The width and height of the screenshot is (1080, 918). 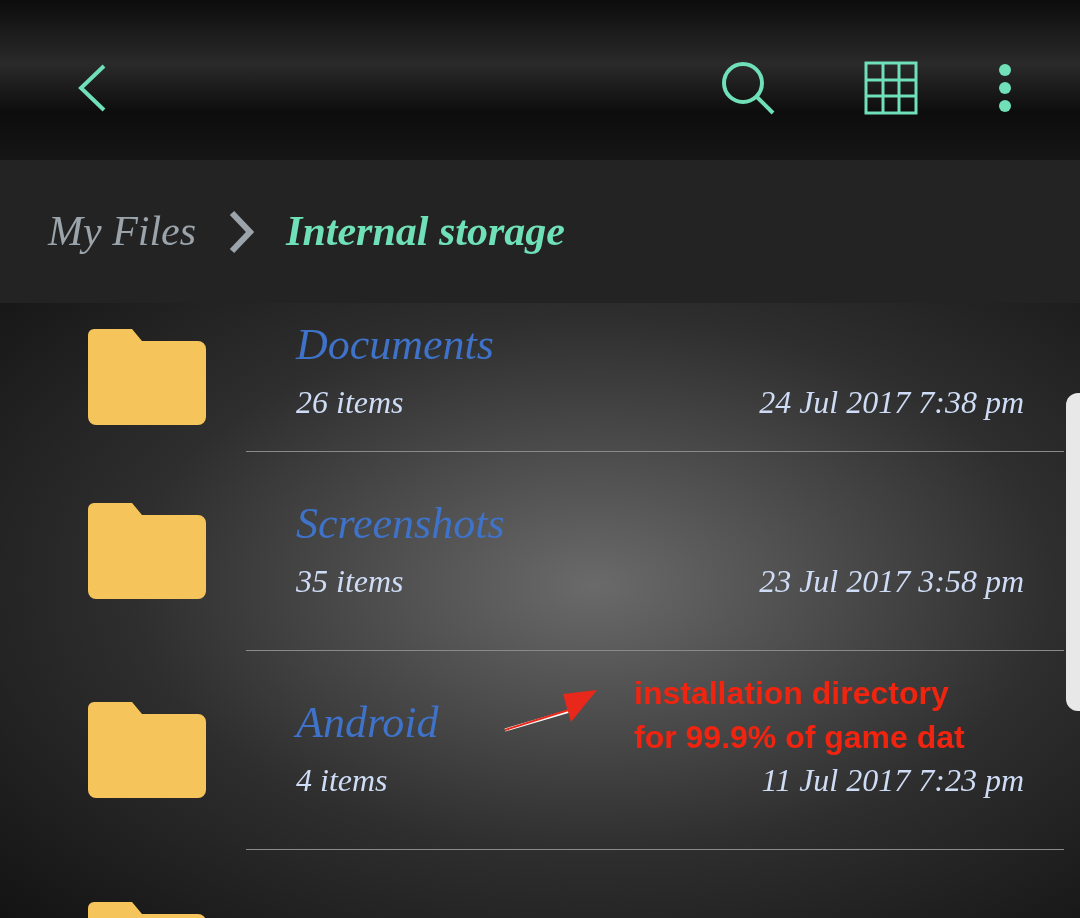 I want to click on annotation-text: for 99.9% of game dat, so click(x=799, y=737).